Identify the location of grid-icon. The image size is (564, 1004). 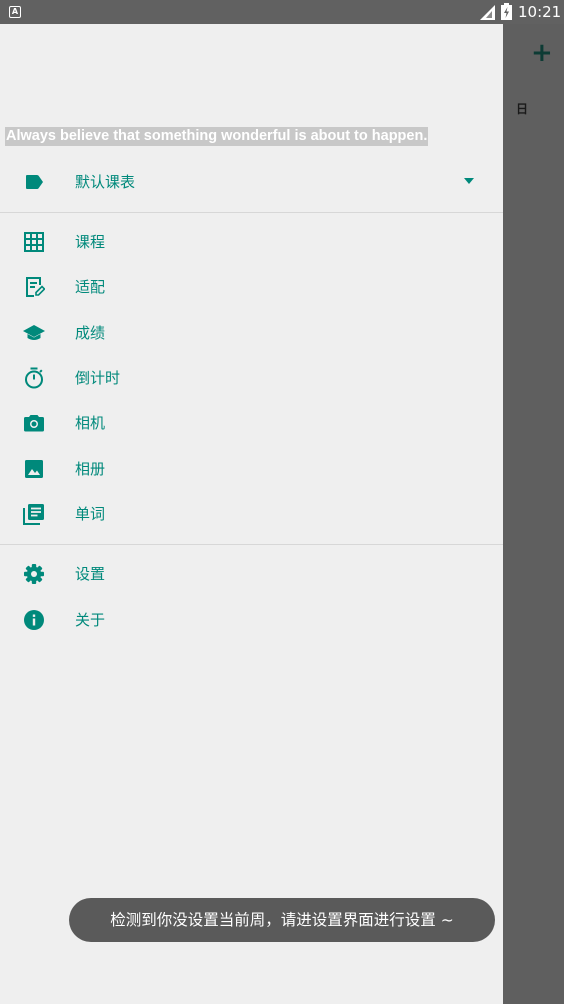
(34, 242).